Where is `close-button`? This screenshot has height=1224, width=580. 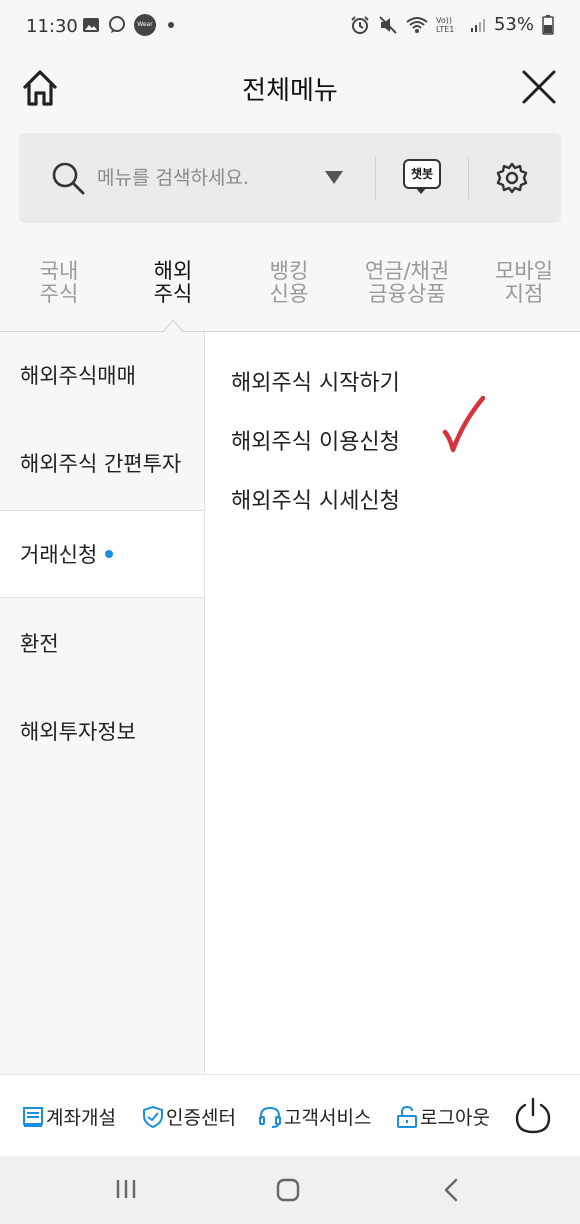 close-button is located at coordinates (539, 87).